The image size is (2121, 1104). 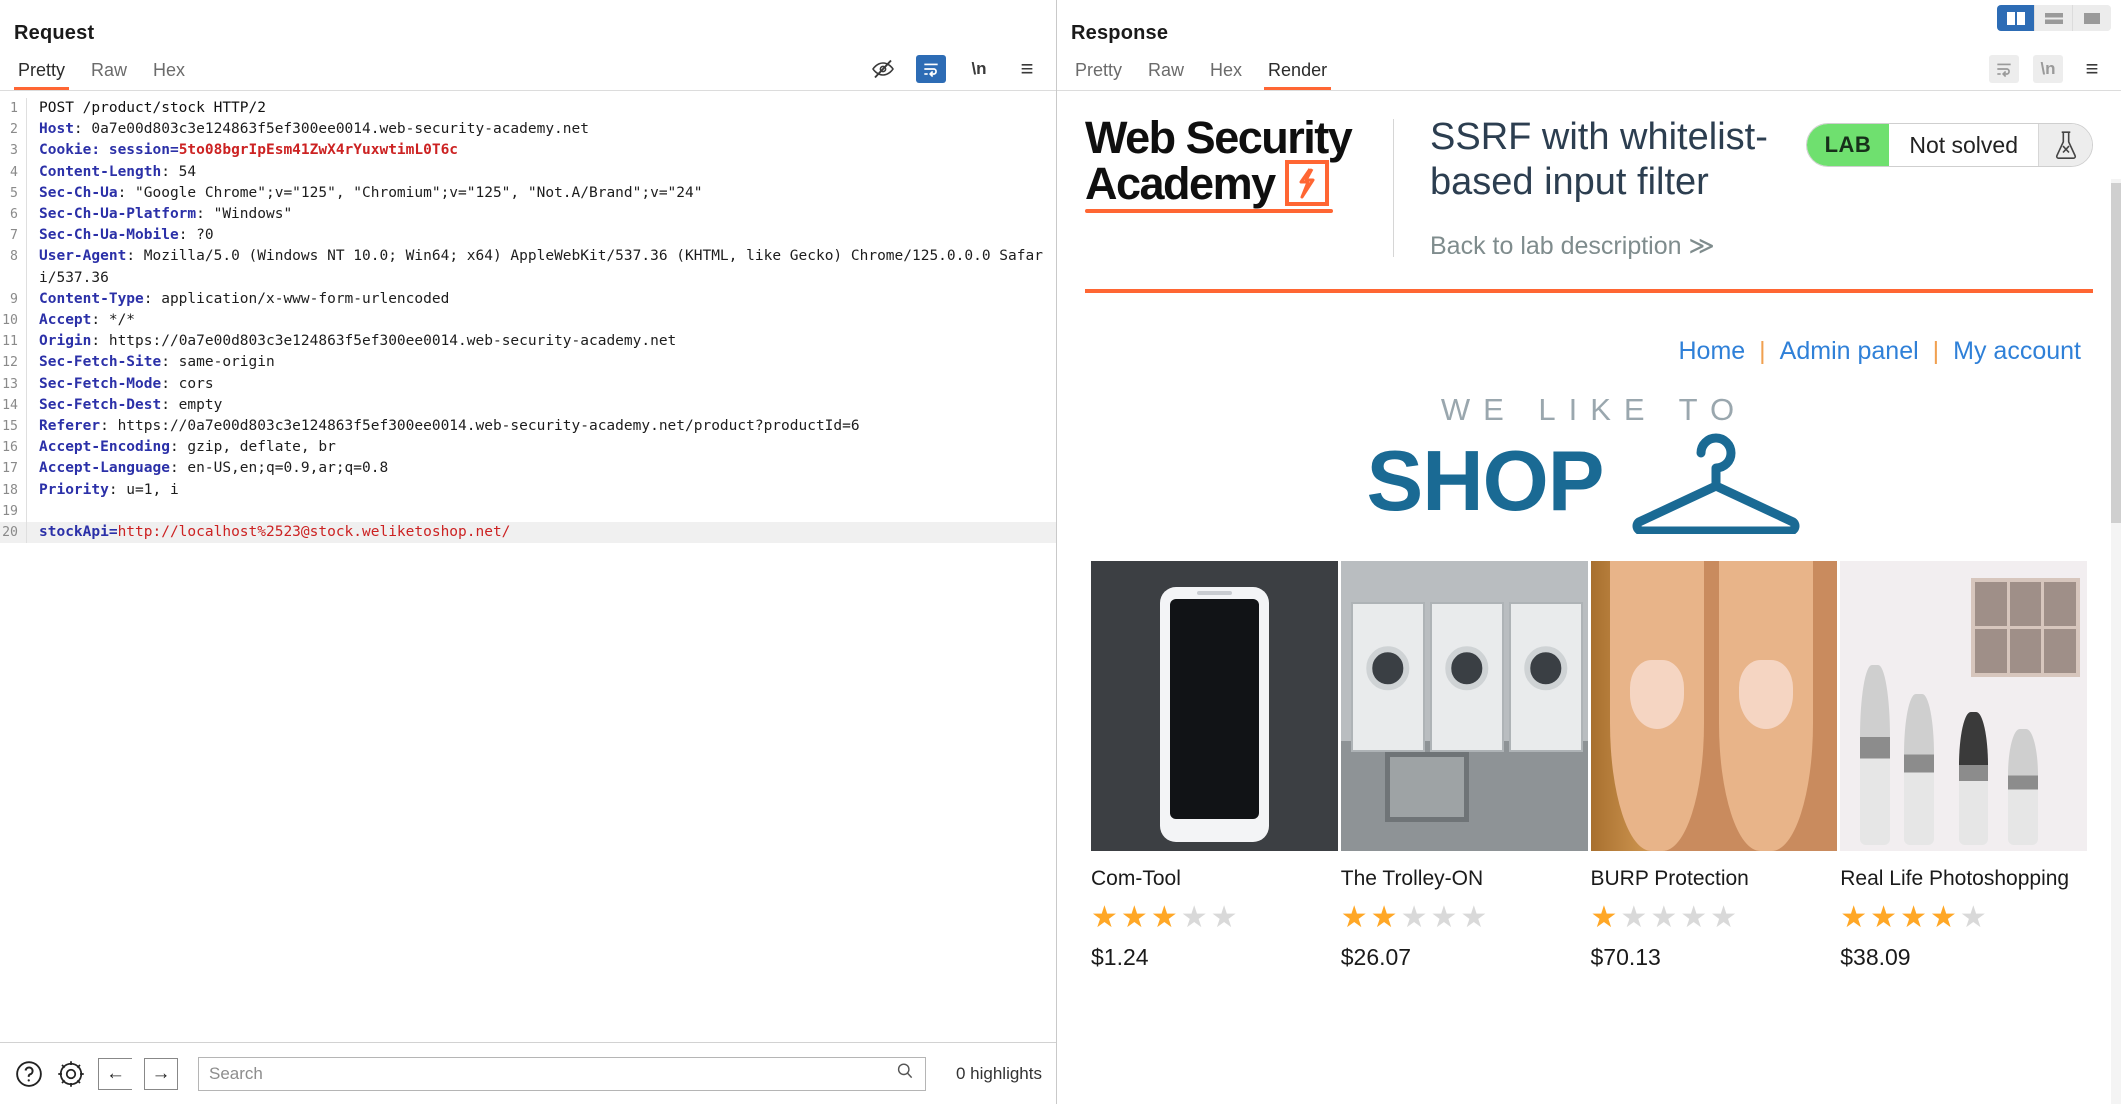 What do you see at coordinates (1120, 957) in the screenshot?
I see `product-price: $1.24` at bounding box center [1120, 957].